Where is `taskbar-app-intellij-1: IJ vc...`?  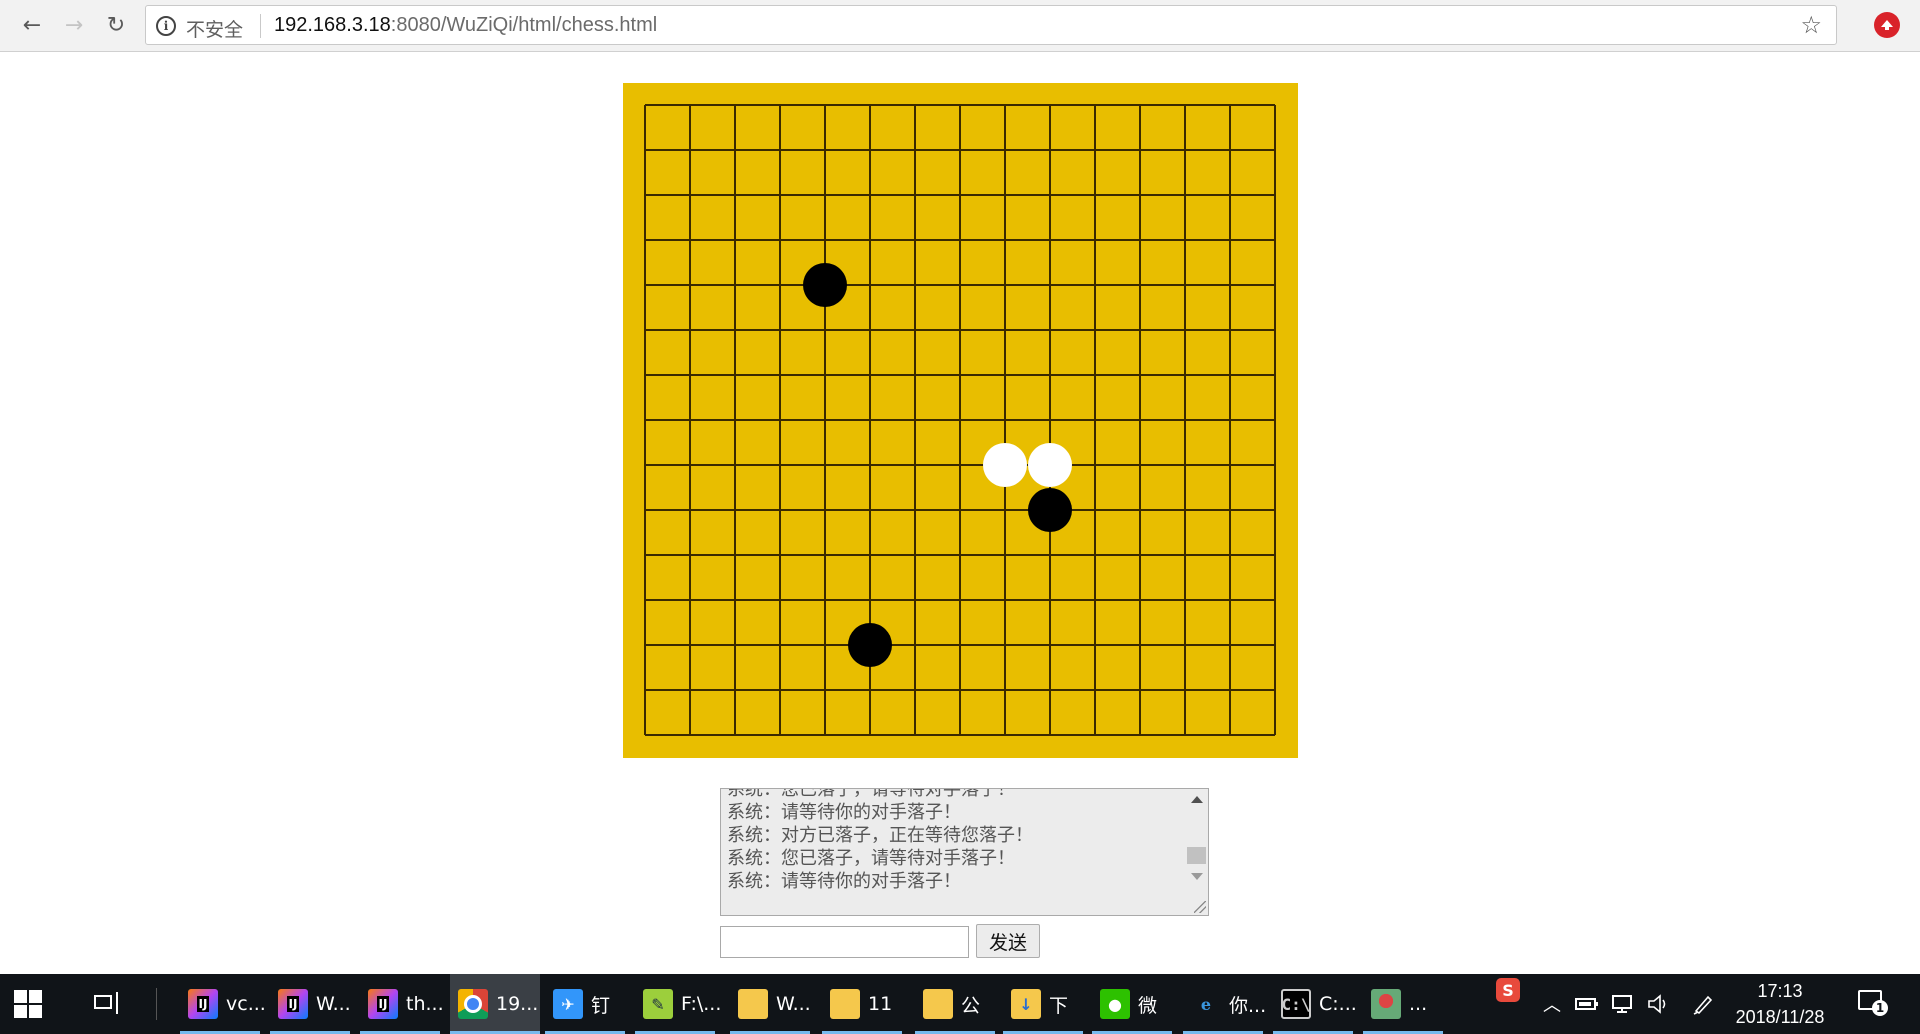
taskbar-app-intellij-1: IJ vc... is located at coordinates (223, 1004).